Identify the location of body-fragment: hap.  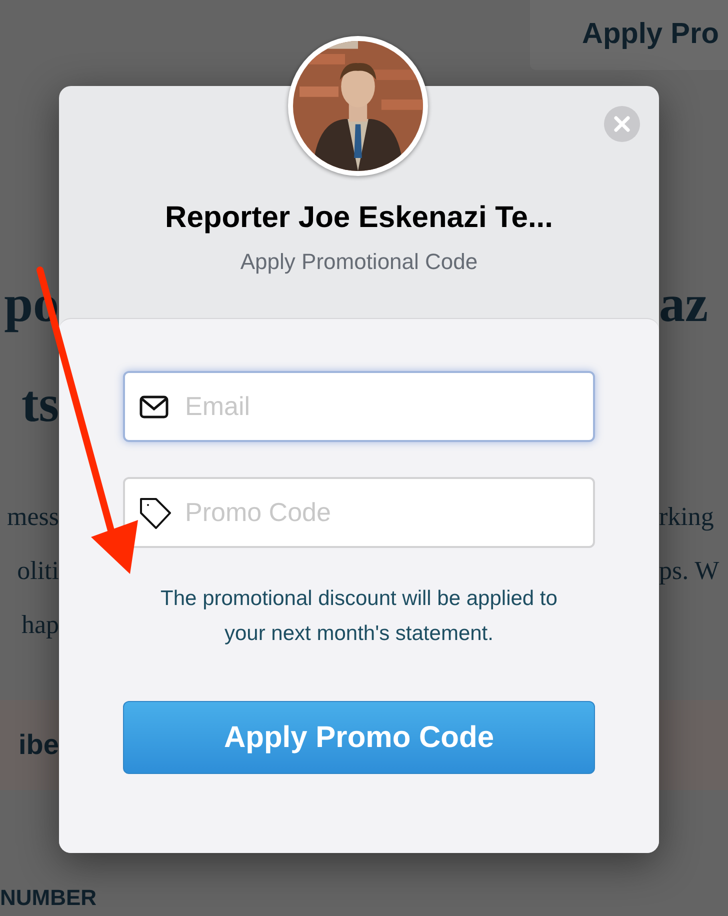
(40, 625).